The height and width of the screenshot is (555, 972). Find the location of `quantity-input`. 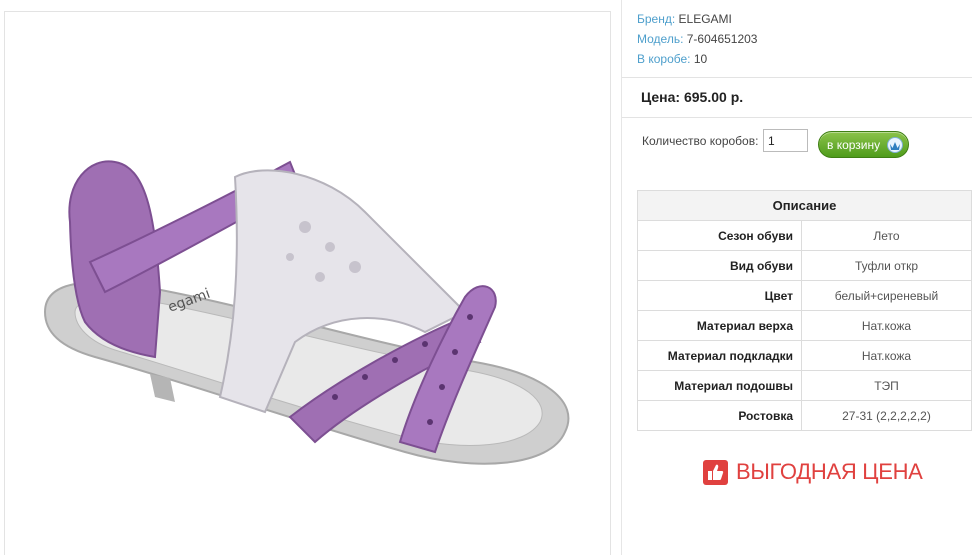

quantity-input is located at coordinates (785, 140).